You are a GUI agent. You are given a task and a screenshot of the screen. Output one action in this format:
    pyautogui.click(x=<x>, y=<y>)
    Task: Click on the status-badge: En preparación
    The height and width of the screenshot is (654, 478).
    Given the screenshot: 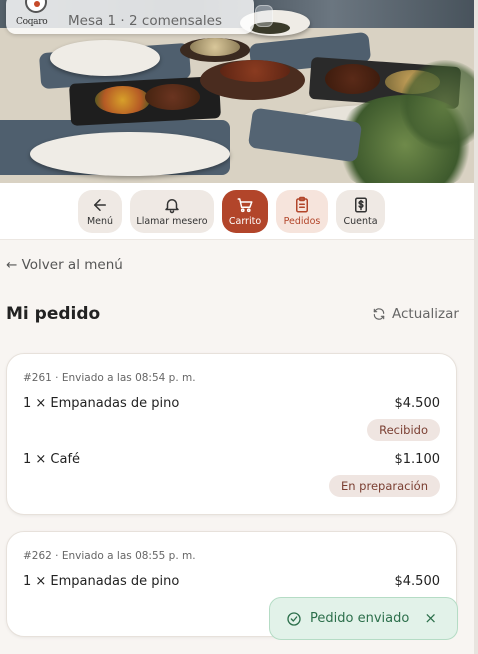 What is the action you would take?
    pyautogui.click(x=384, y=486)
    